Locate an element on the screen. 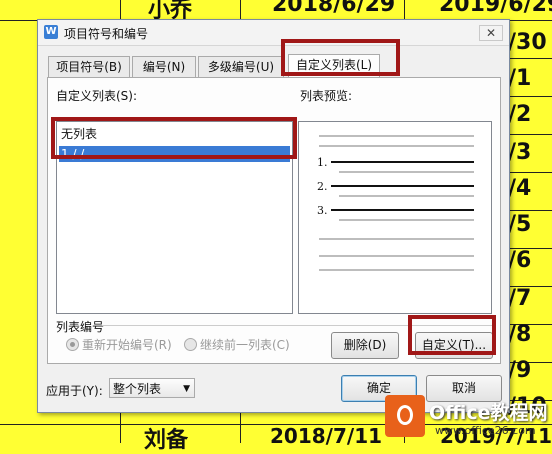 The width and height of the screenshot is (552, 454). dropdown-arrow-icon: ▼ is located at coordinates (186, 389).